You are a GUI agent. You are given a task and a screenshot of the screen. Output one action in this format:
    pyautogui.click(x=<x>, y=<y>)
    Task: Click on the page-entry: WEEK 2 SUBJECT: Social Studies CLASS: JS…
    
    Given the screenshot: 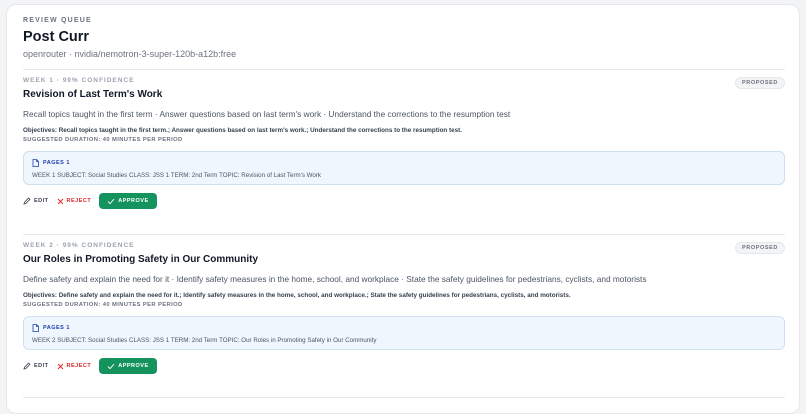 What is the action you would take?
    pyautogui.click(x=204, y=340)
    